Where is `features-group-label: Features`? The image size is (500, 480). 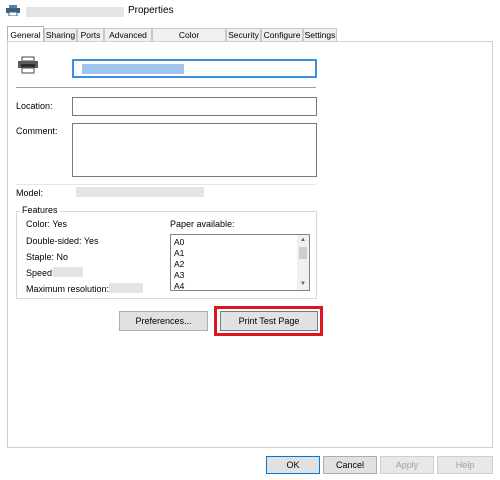 features-group-label: Features is located at coordinates (40, 210).